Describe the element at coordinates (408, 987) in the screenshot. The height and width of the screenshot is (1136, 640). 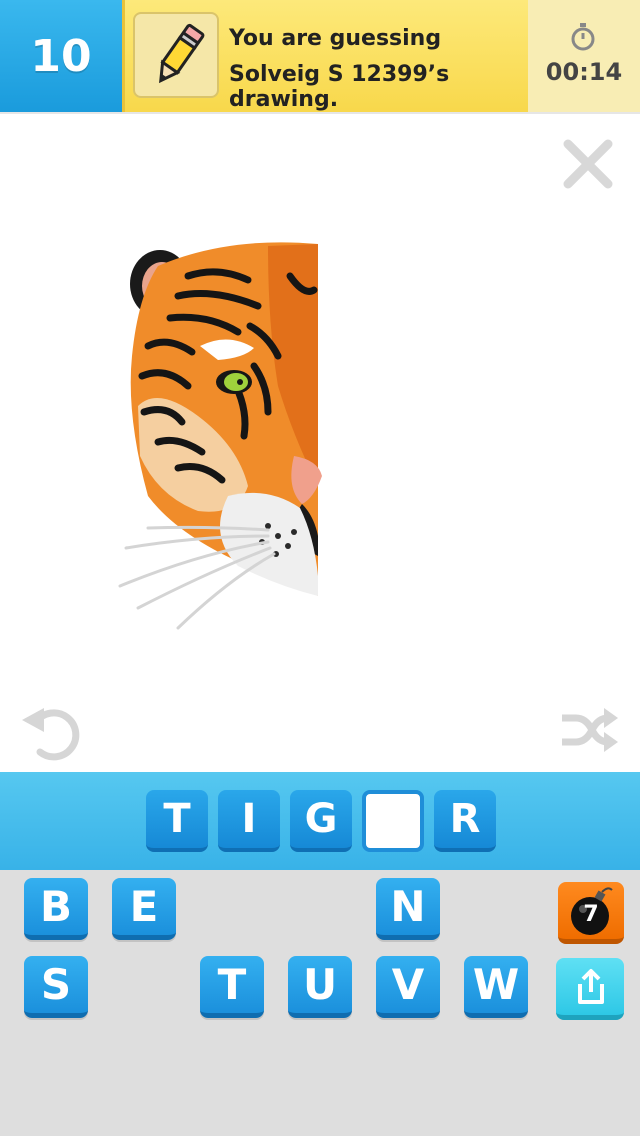
I see `letter-key-v: V` at that location.